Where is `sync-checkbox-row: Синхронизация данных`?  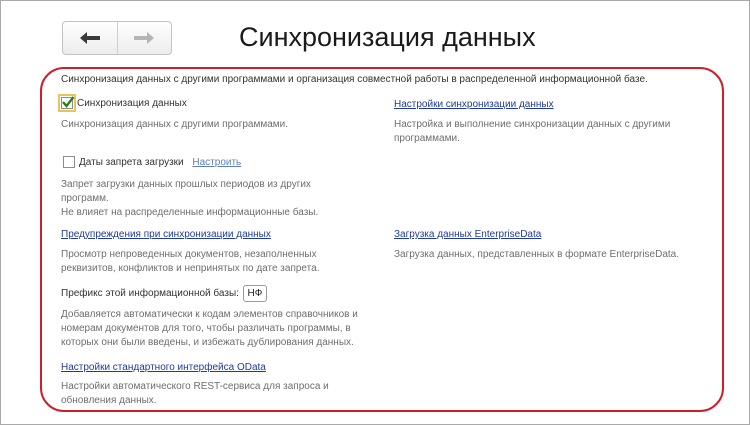
sync-checkbox-row: Синхронизация данных is located at coordinates (122, 103).